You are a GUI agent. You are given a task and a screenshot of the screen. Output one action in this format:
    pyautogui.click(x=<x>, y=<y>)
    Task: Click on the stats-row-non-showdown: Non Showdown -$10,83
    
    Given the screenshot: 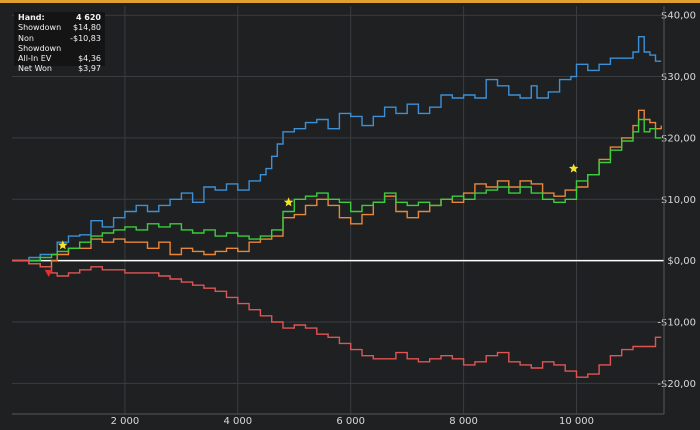 What is the action you would take?
    pyautogui.click(x=59, y=44)
    